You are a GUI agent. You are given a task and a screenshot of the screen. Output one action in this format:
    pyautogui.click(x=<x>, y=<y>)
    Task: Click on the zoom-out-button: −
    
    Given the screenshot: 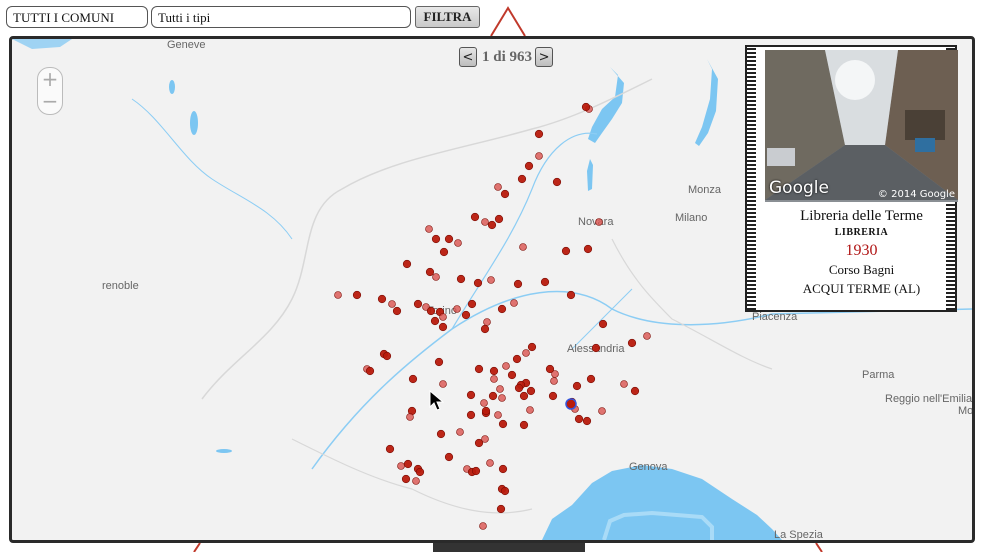 What is the action you would take?
    pyautogui.click(x=50, y=101)
    